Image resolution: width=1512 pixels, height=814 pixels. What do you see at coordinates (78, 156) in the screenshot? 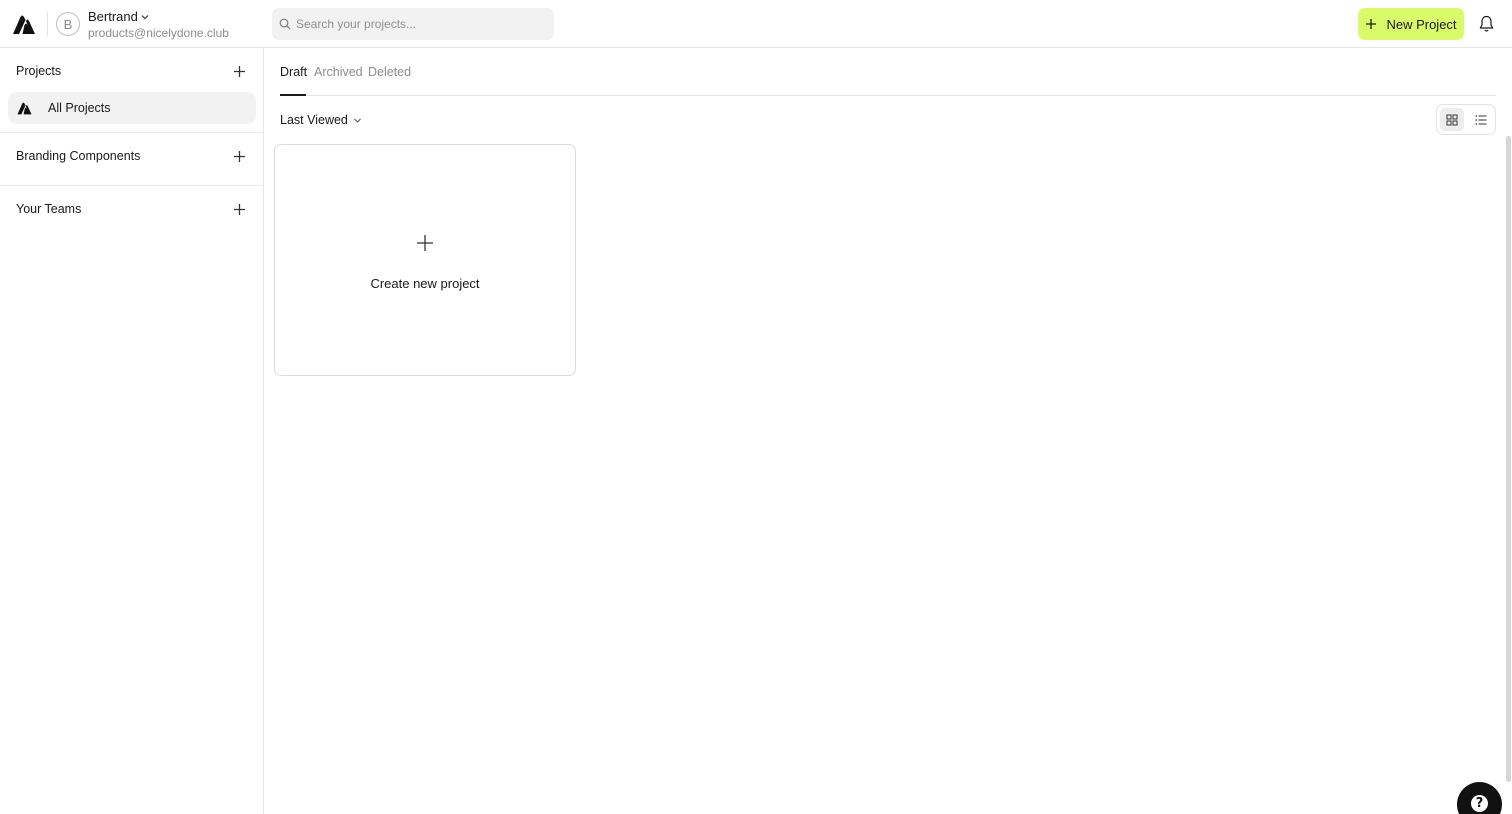
I see `branding-components-title: Branding Components` at bounding box center [78, 156].